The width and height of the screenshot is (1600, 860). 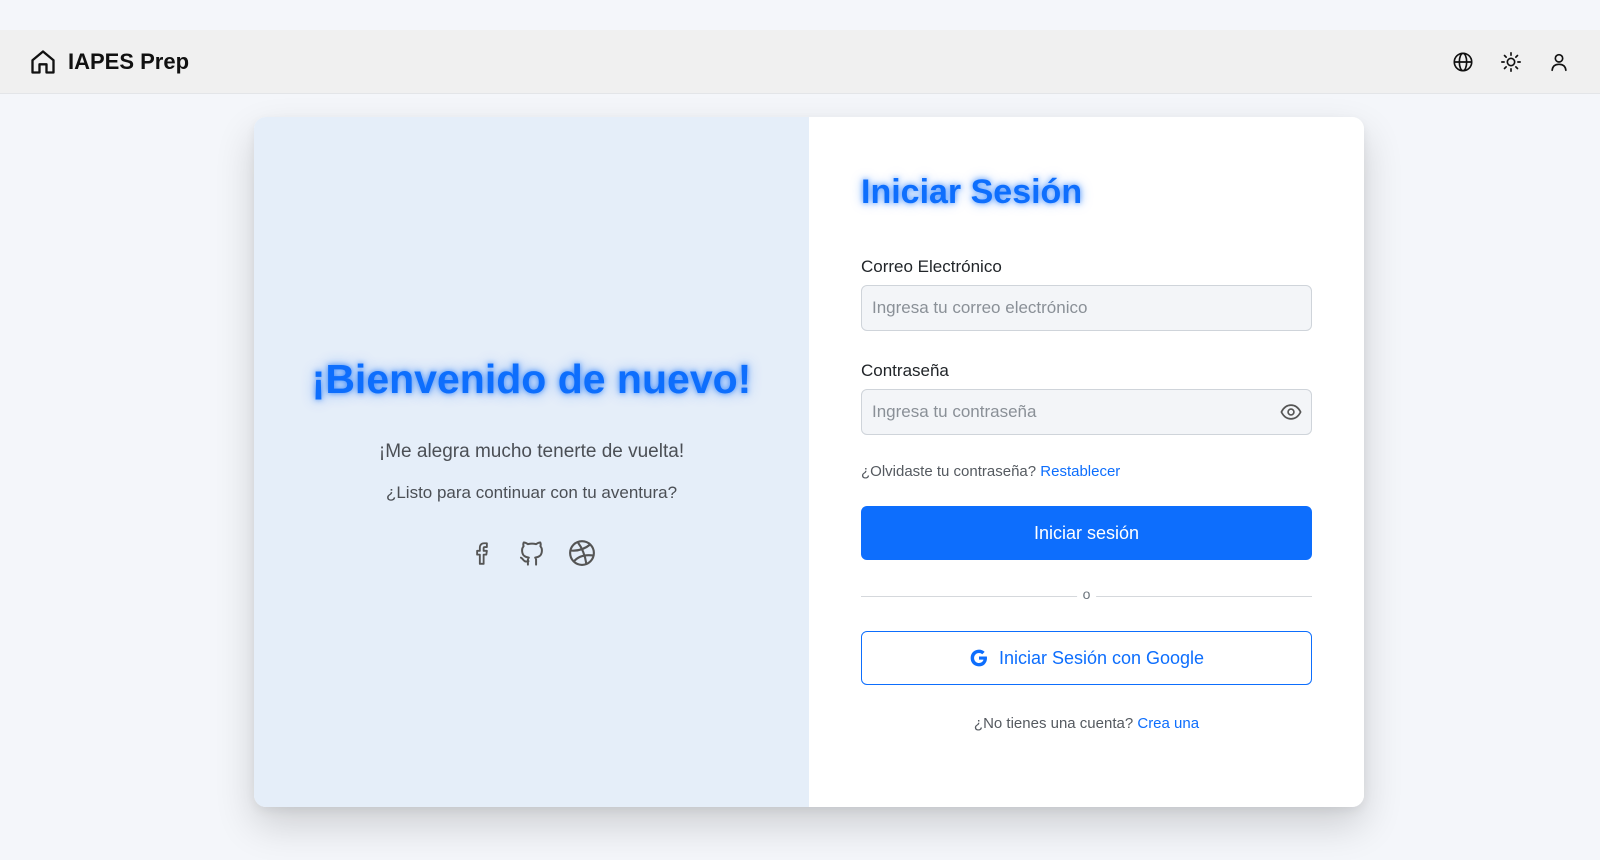 I want to click on navbar: IAPES Prep, so click(x=800, y=62).